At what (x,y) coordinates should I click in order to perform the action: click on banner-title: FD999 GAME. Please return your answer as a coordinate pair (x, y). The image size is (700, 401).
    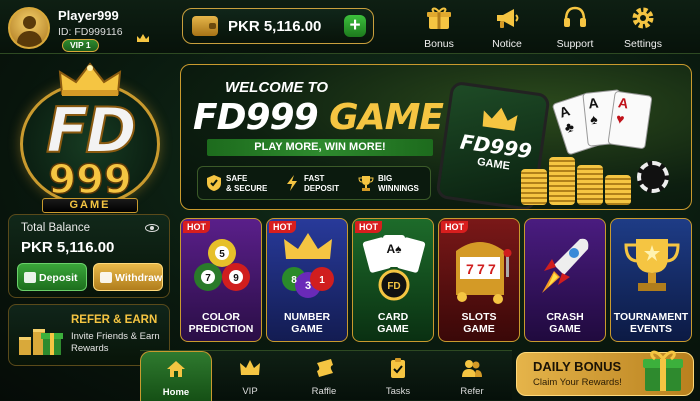
    Looking at the image, I should click on (318, 117).